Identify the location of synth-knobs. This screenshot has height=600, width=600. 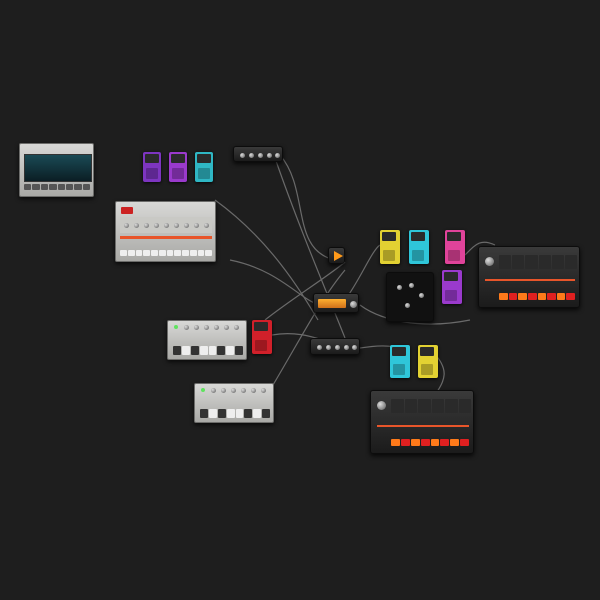
(57, 187).